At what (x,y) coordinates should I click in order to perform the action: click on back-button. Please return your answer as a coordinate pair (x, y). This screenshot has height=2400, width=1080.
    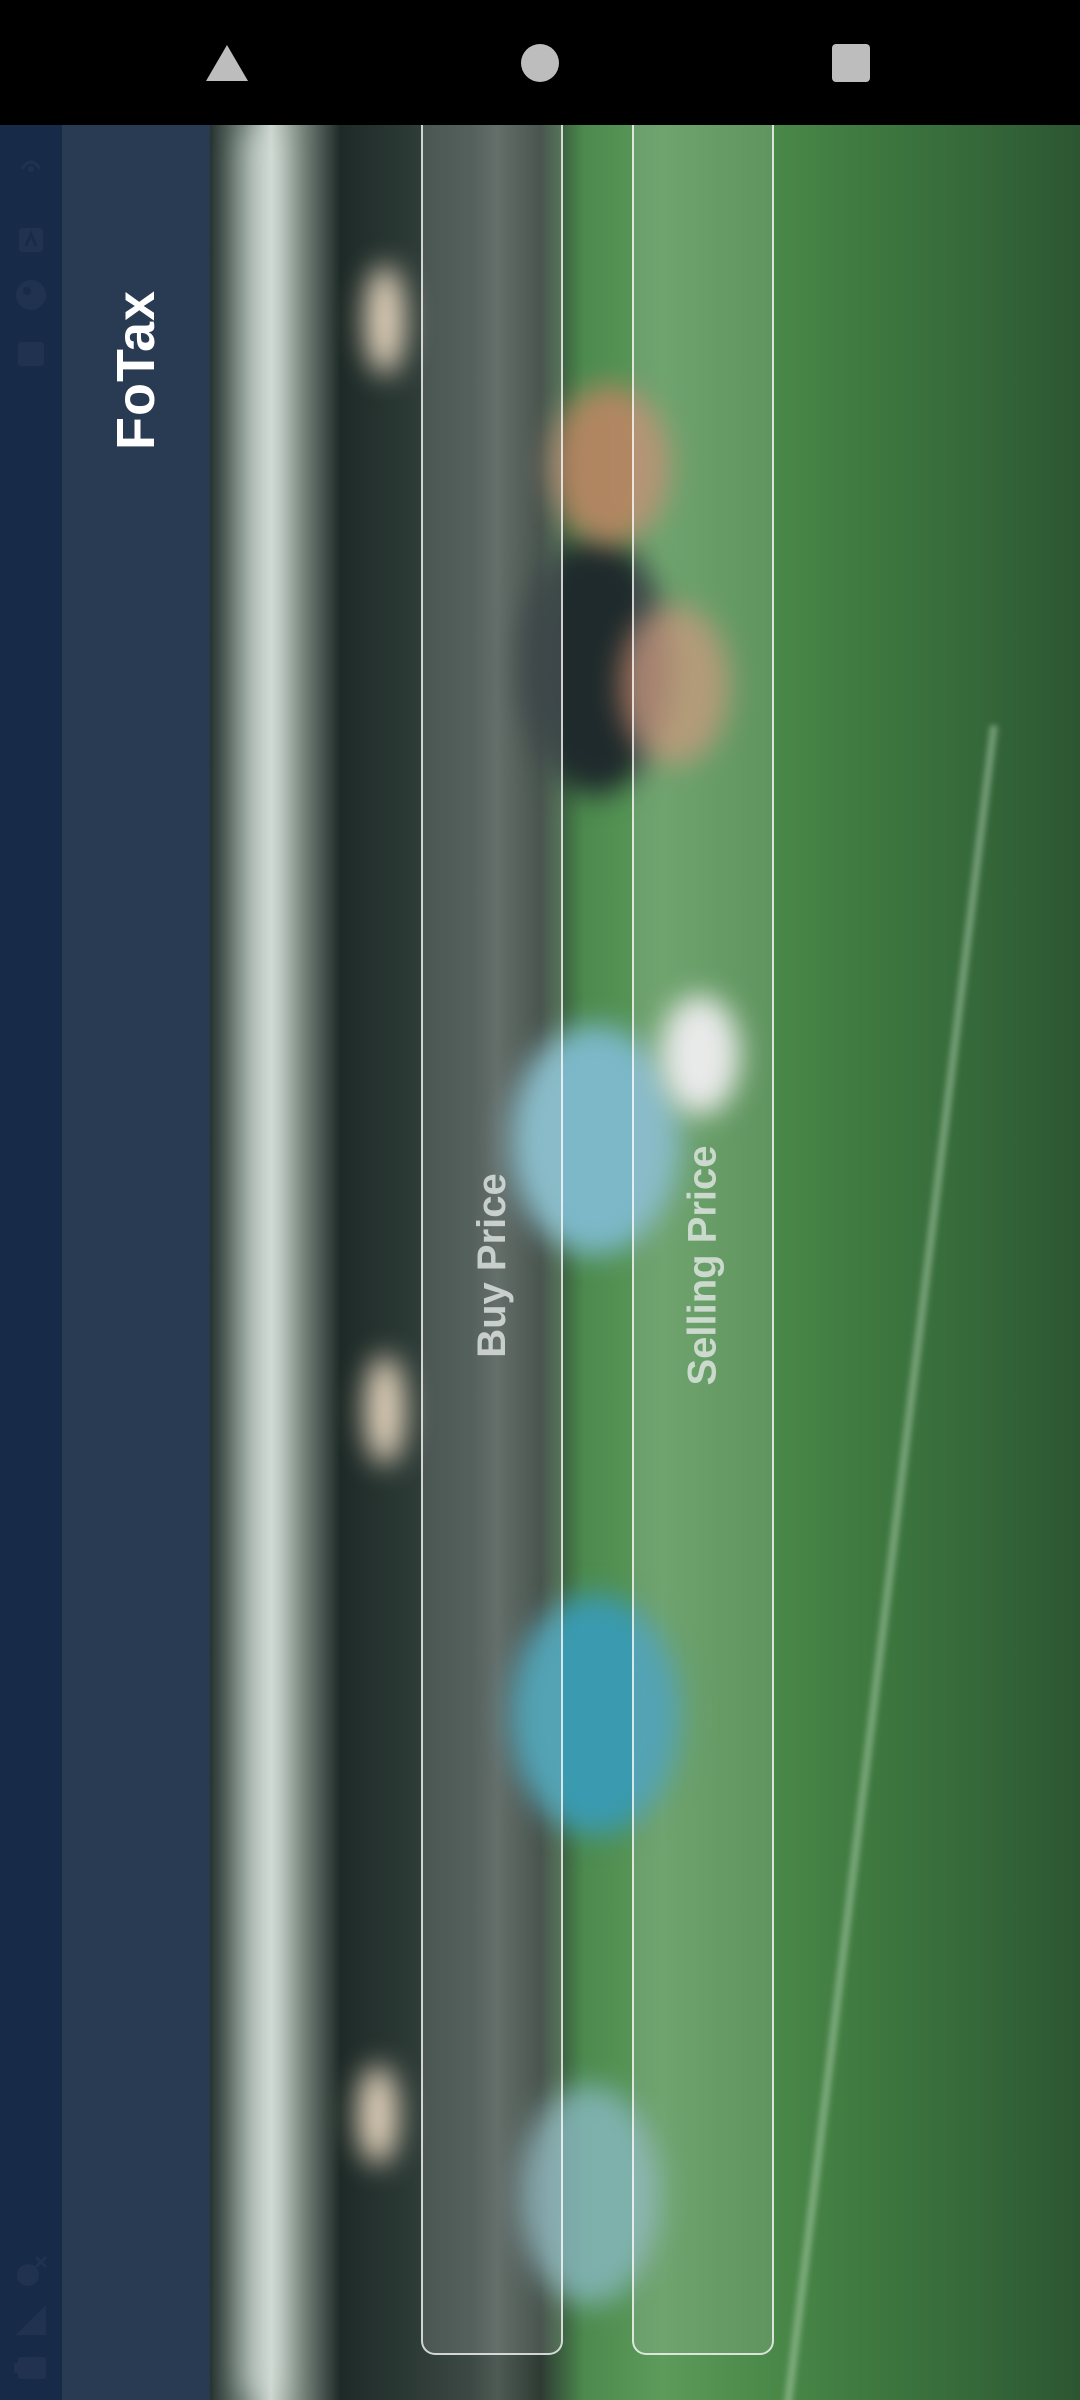
    Looking at the image, I should click on (227, 63).